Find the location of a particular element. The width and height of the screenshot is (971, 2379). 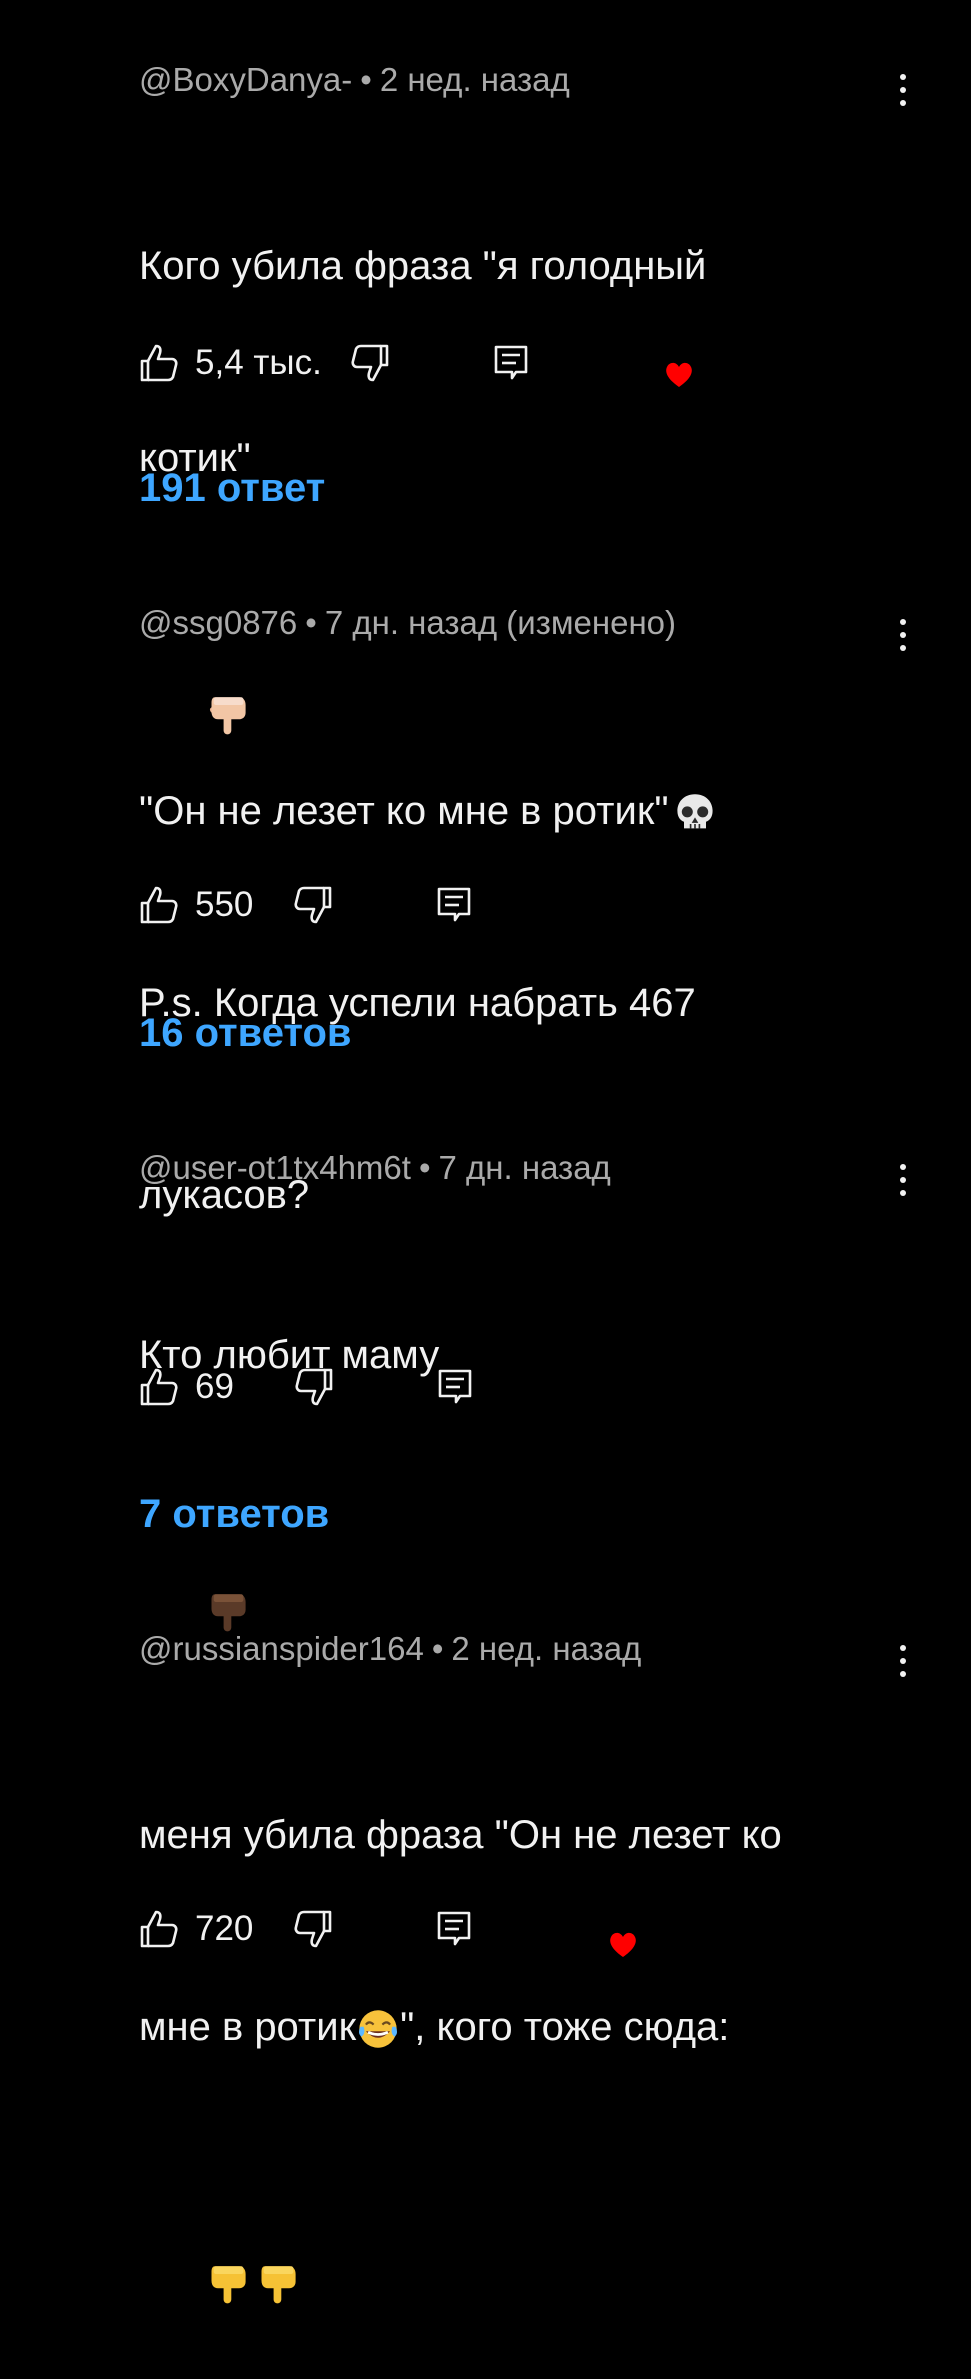

comment-actions: 720 is located at coordinates (307, 1929).